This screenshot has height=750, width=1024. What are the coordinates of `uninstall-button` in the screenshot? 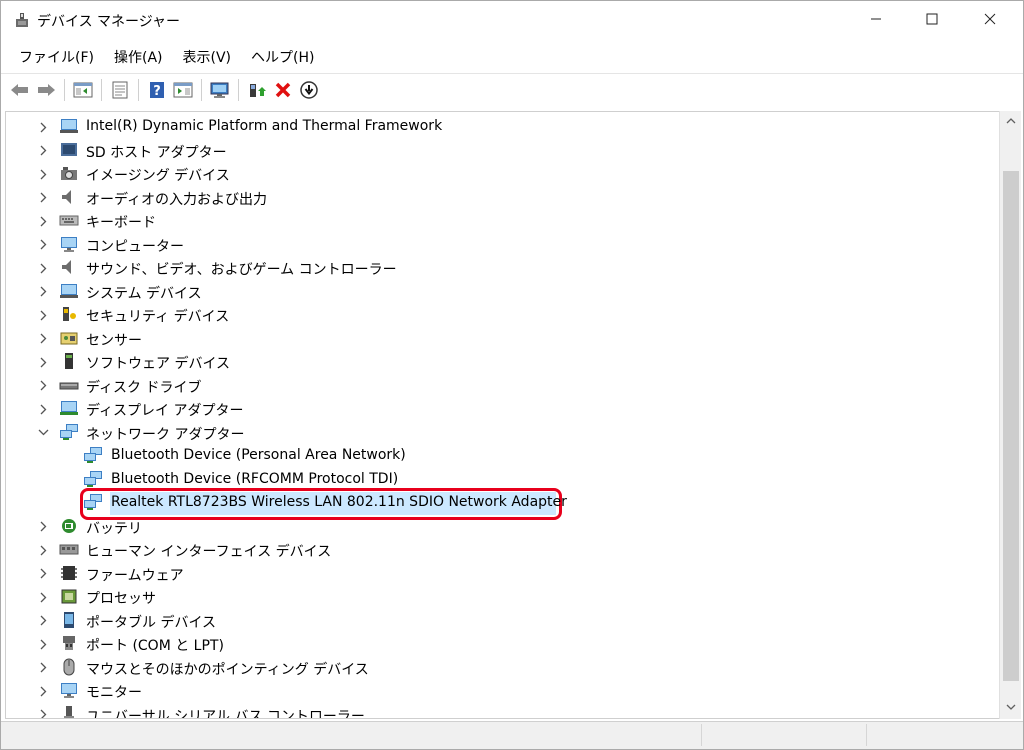 It's located at (283, 90).